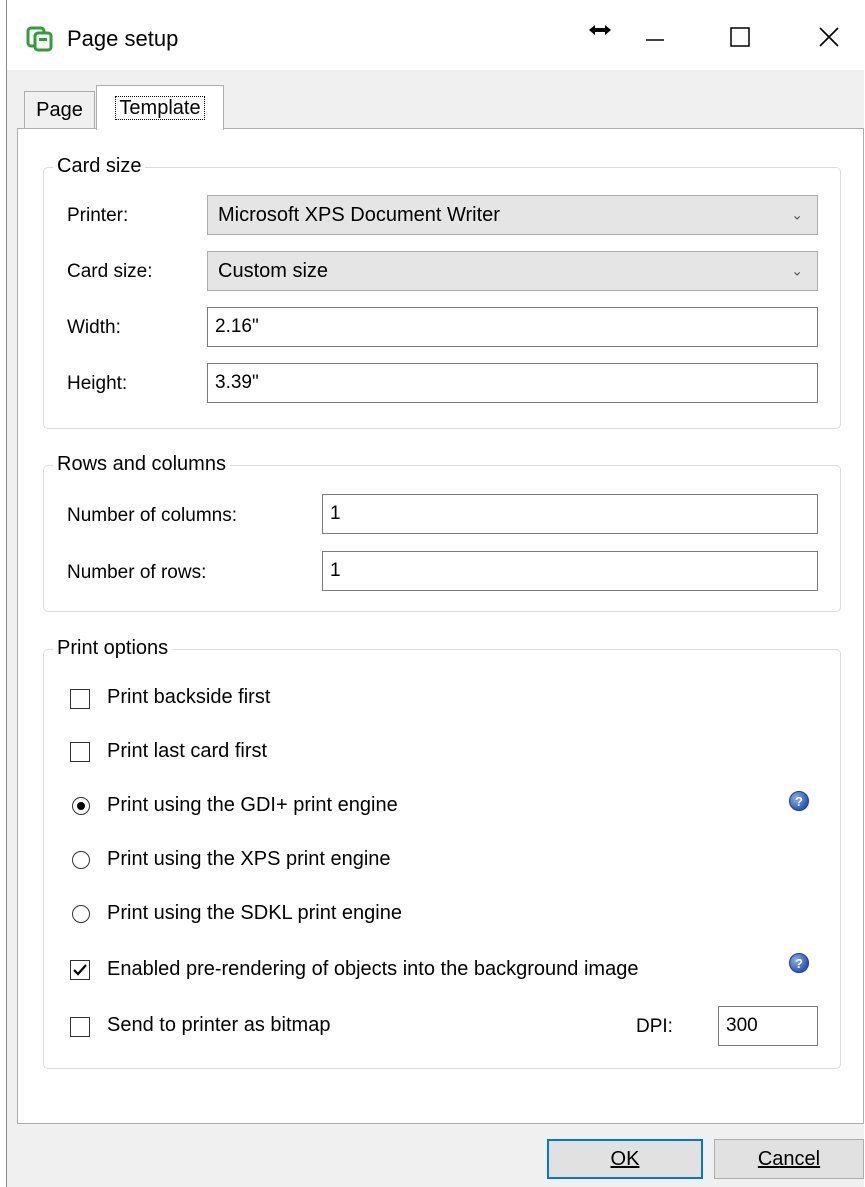 The height and width of the screenshot is (1187, 865). I want to click on close-button, so click(829, 37).